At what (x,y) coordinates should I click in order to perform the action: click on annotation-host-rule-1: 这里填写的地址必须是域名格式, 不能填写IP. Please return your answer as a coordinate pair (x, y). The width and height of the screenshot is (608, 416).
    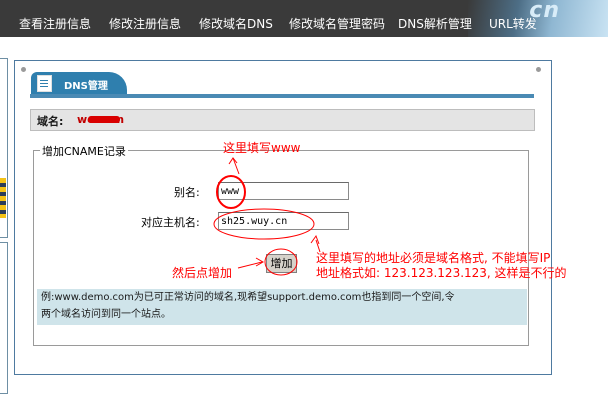
    Looking at the image, I should click on (433, 258).